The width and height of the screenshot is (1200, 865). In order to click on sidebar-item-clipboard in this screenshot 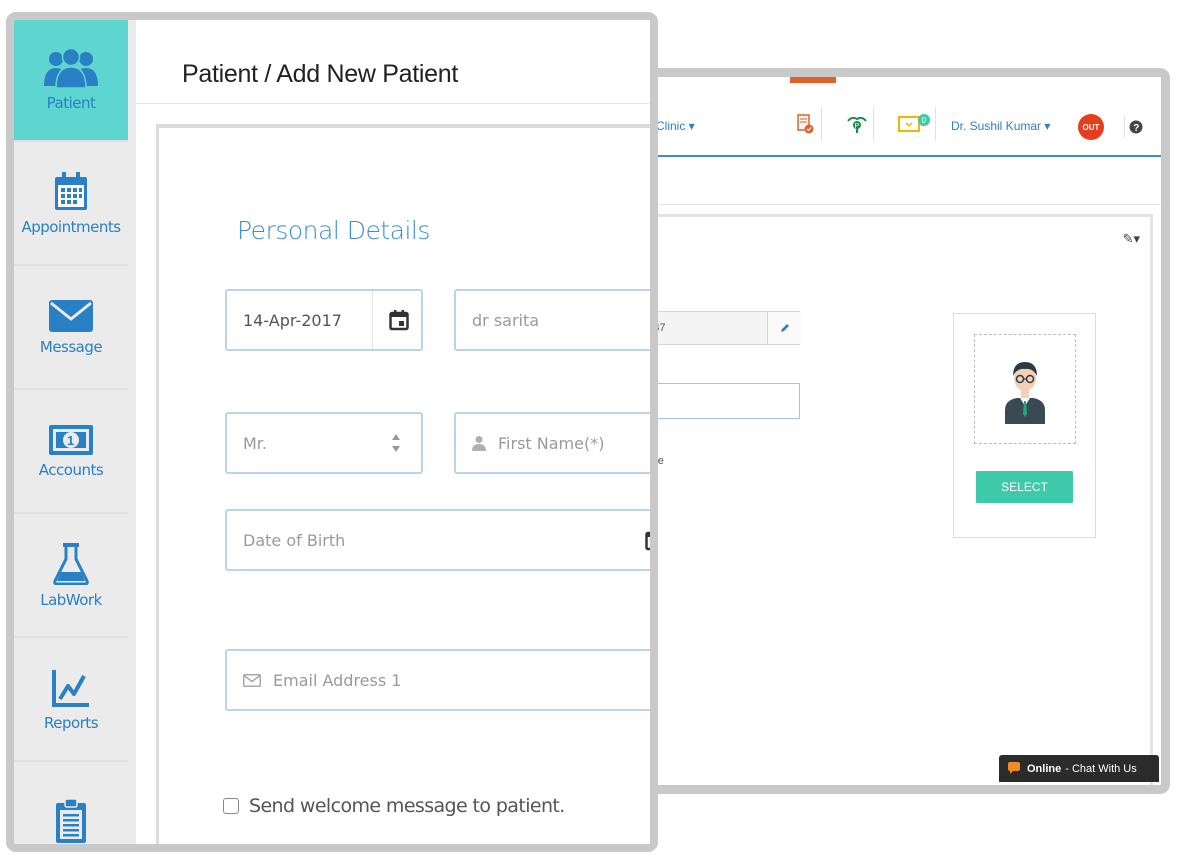, I will do `click(71, 804)`.